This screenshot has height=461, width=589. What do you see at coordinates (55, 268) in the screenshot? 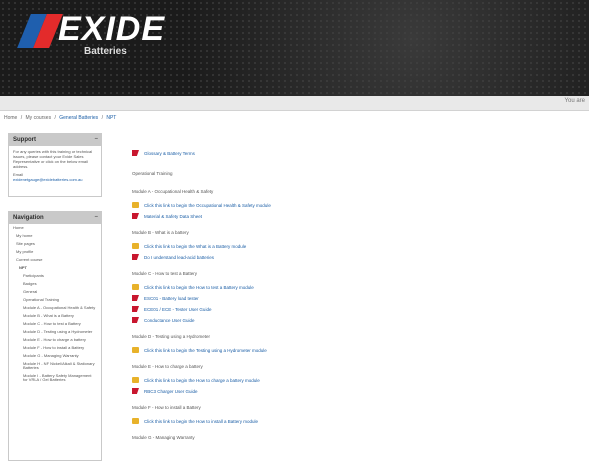
I see `nav-item-active: NPT` at bounding box center [55, 268].